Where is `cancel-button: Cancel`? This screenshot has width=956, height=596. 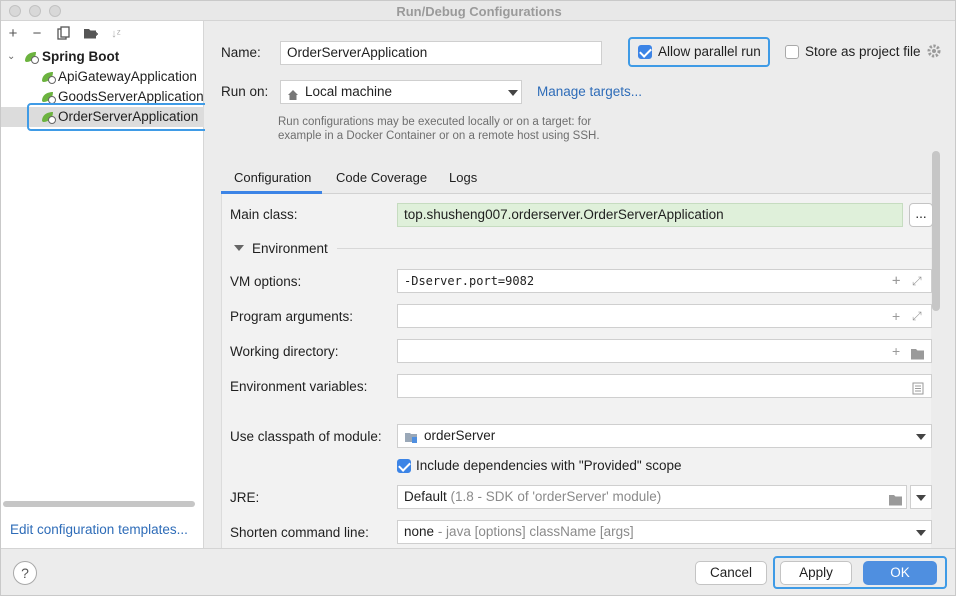 cancel-button: Cancel is located at coordinates (731, 573).